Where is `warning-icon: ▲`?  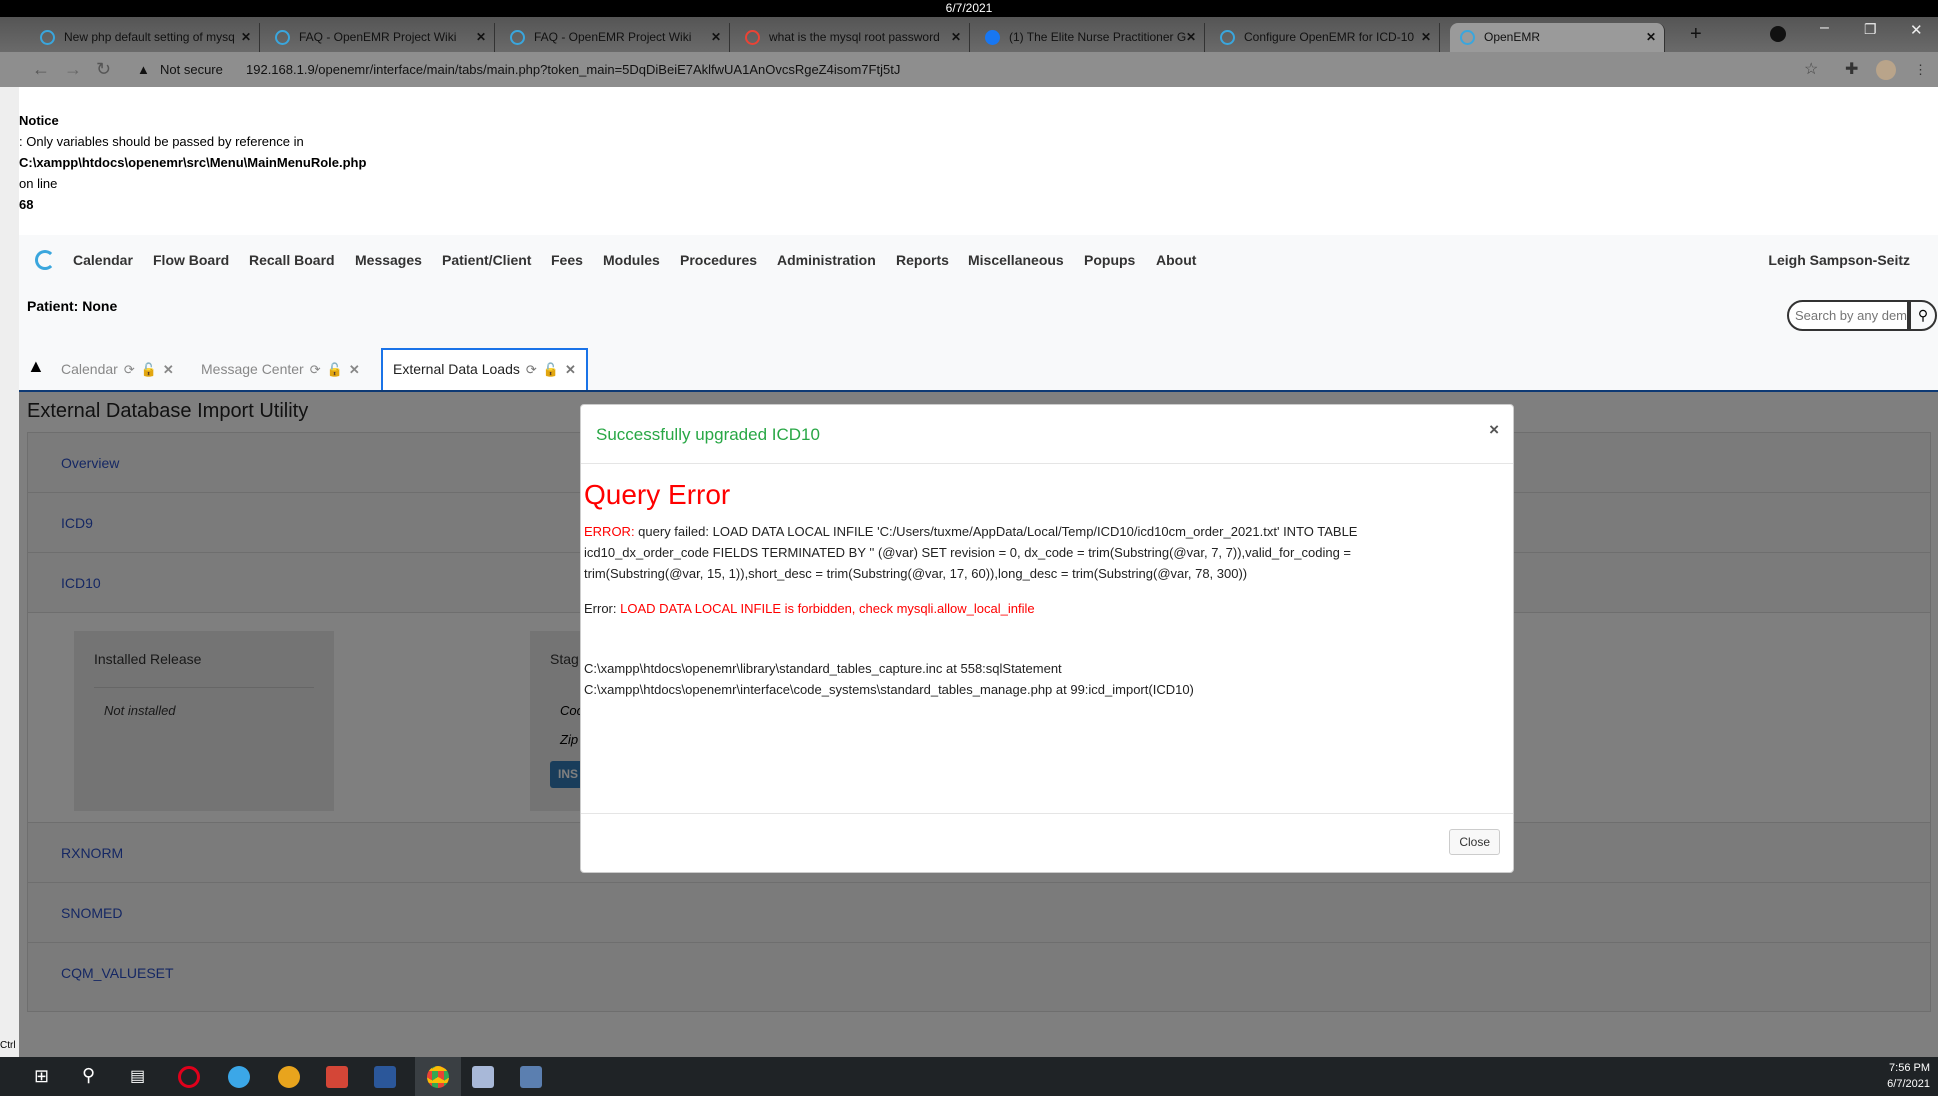
warning-icon: ▲ is located at coordinates (143, 69).